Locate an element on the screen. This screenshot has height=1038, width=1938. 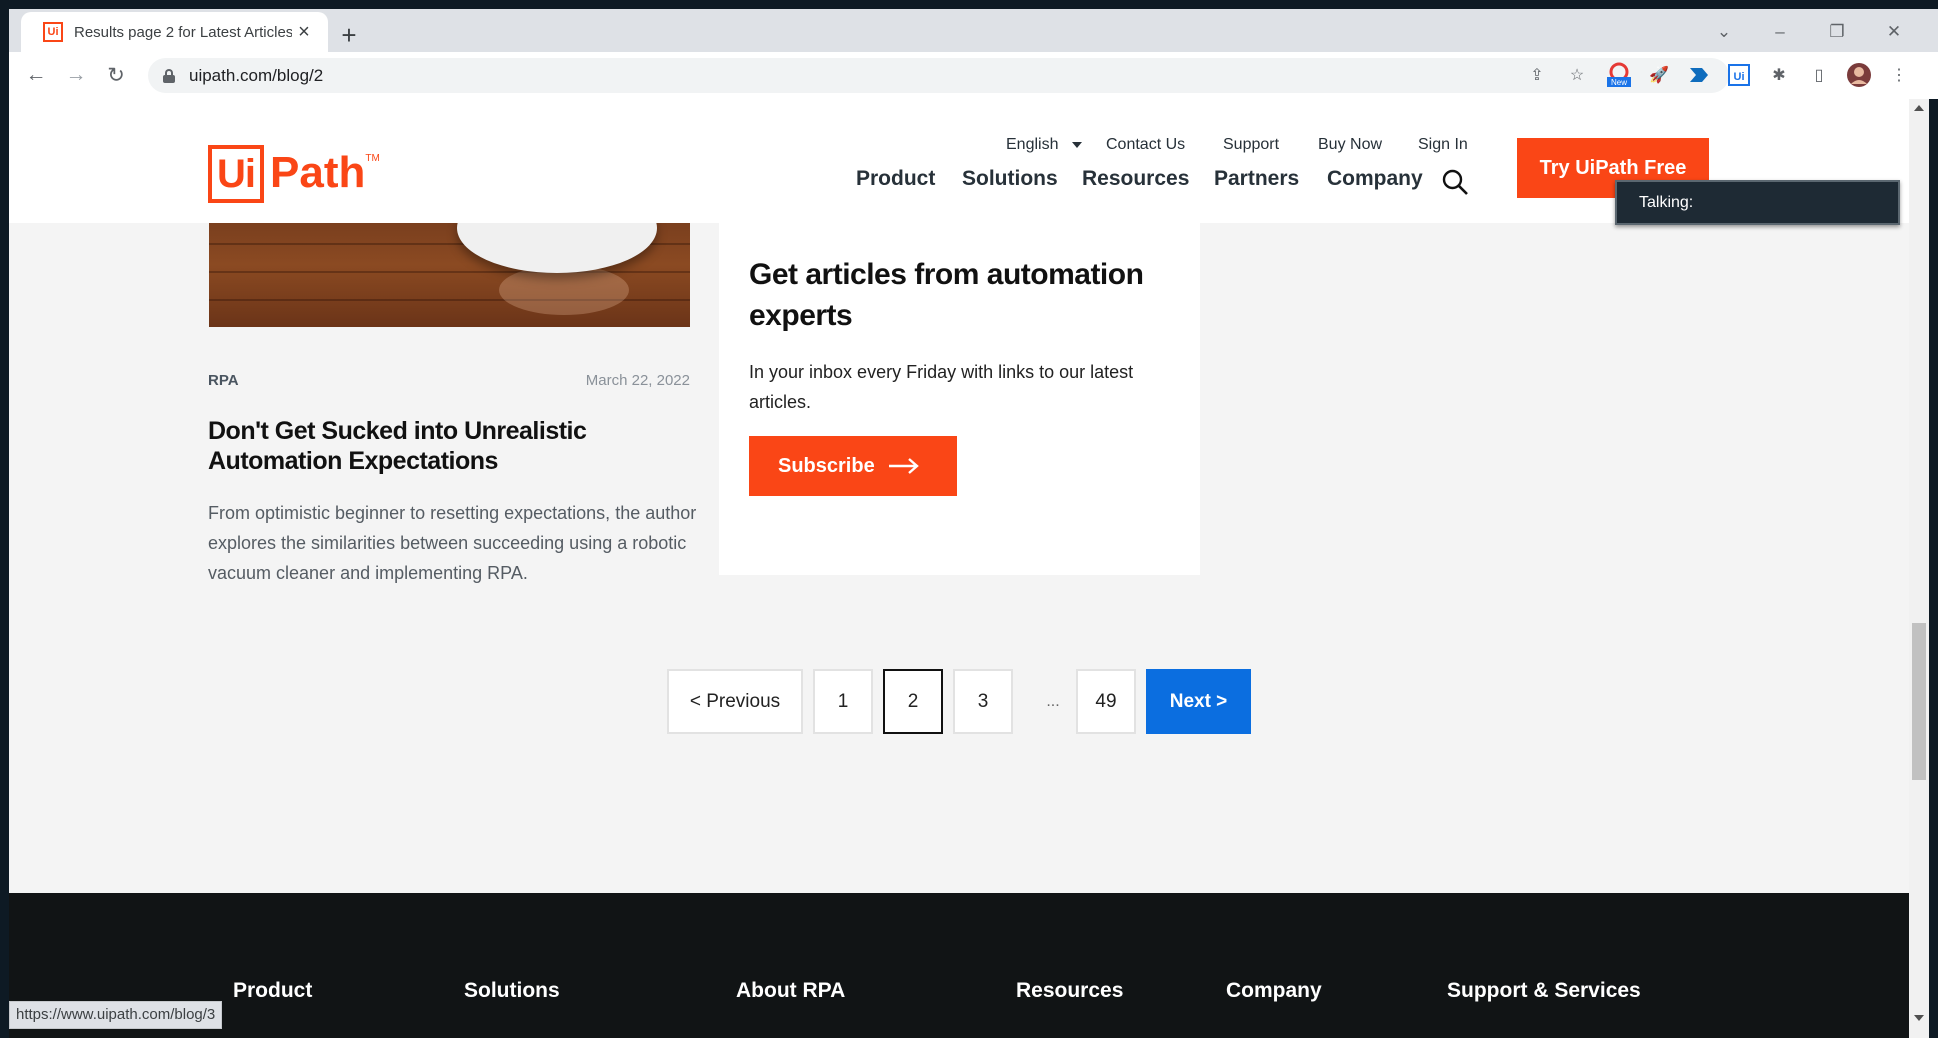
restore-button: ❐ is located at coordinates (1837, 32).